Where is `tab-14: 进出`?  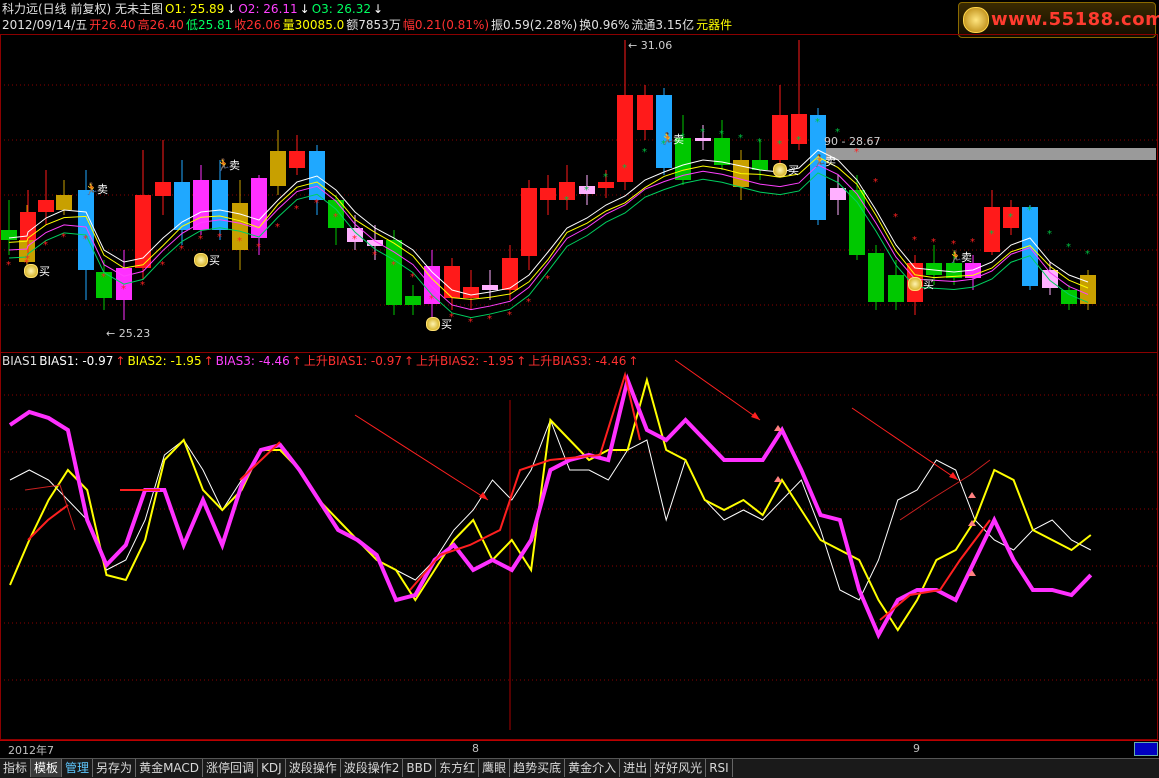
tab-14: 进出 is located at coordinates (636, 768).